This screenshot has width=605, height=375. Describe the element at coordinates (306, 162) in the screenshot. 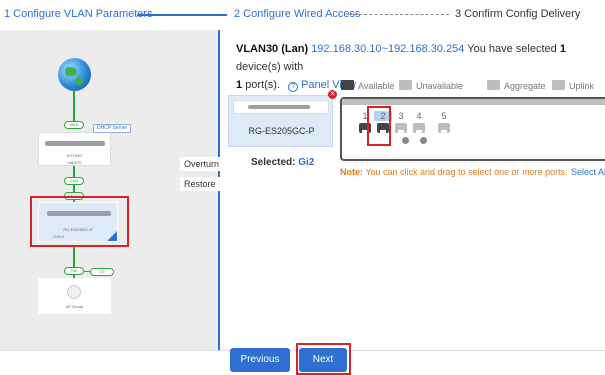

I see `selected-port-value: Gi2` at that location.